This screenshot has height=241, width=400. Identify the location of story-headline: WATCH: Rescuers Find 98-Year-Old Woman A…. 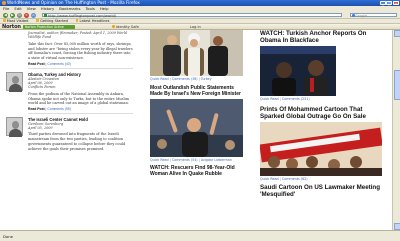
(196, 171).